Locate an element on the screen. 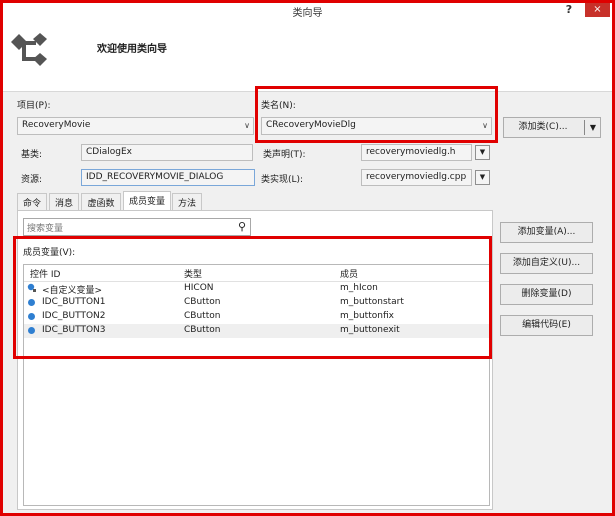 This screenshot has width=615, height=516. cell-member: m_buttonfix is located at coordinates (367, 316).